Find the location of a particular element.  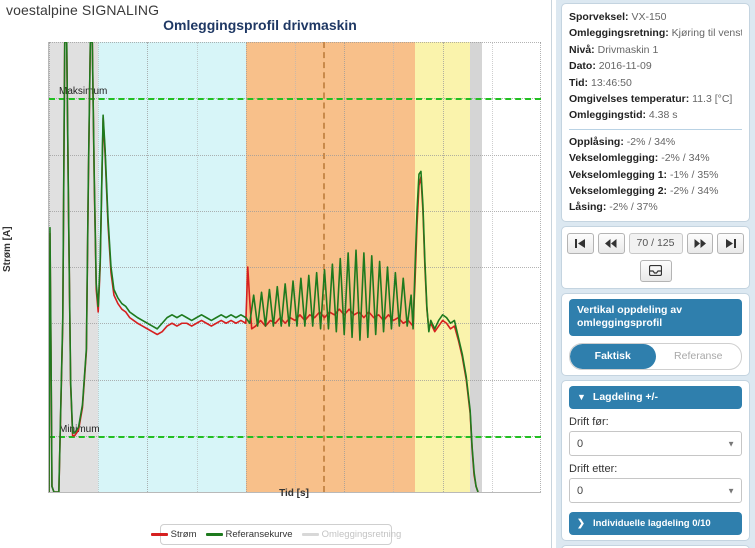

info-key: Tid: is located at coordinates (579, 82).